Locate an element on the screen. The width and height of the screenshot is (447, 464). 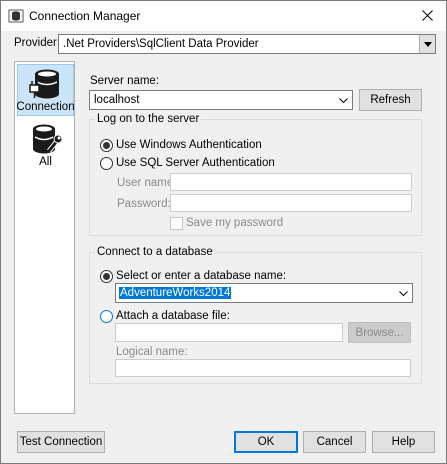
save-password-checkbox is located at coordinates (176, 223).